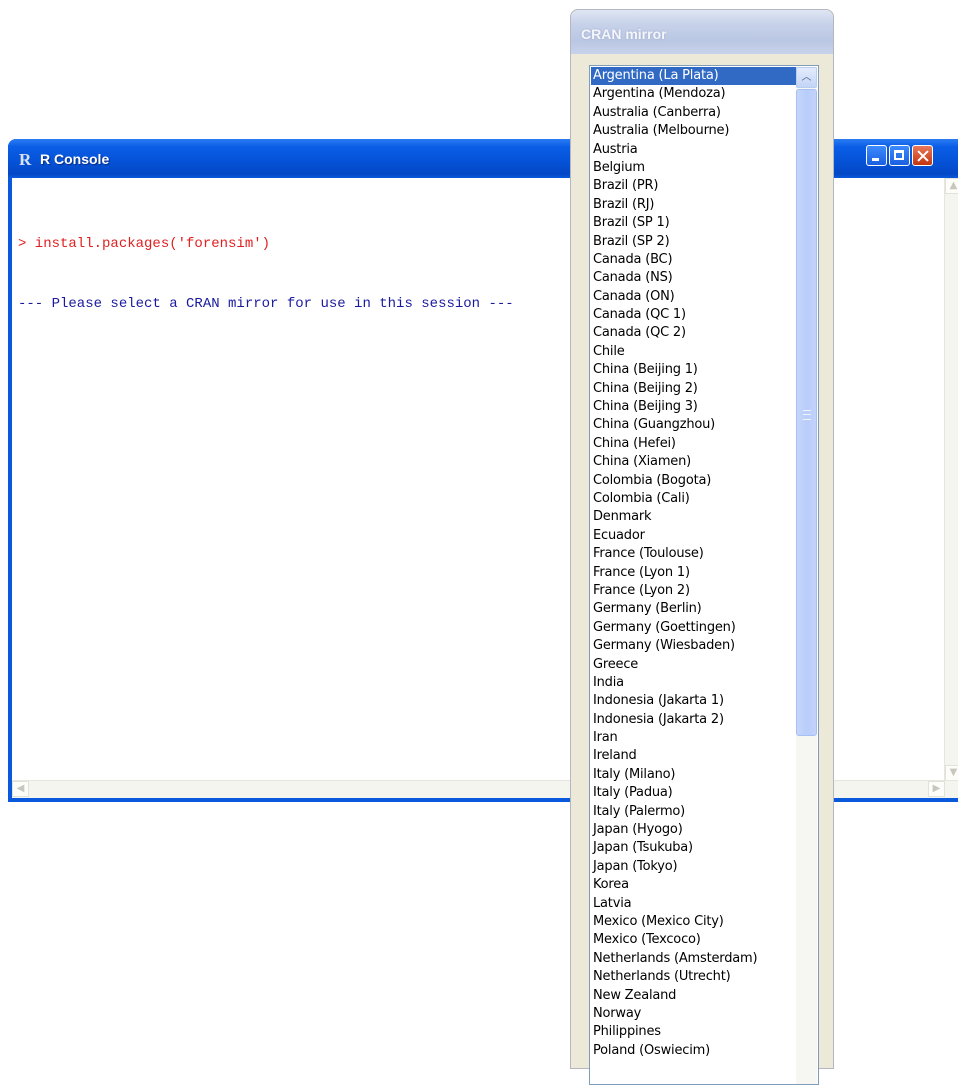 This screenshot has height=1085, width=958. What do you see at coordinates (693, 812) in the screenshot?
I see `mirror-list-item: Italy (Palermo)` at bounding box center [693, 812].